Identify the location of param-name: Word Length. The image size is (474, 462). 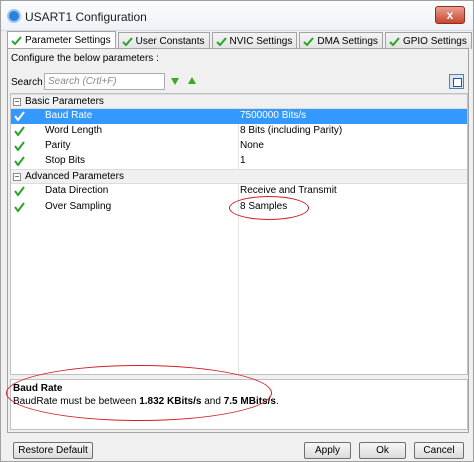
(74, 130).